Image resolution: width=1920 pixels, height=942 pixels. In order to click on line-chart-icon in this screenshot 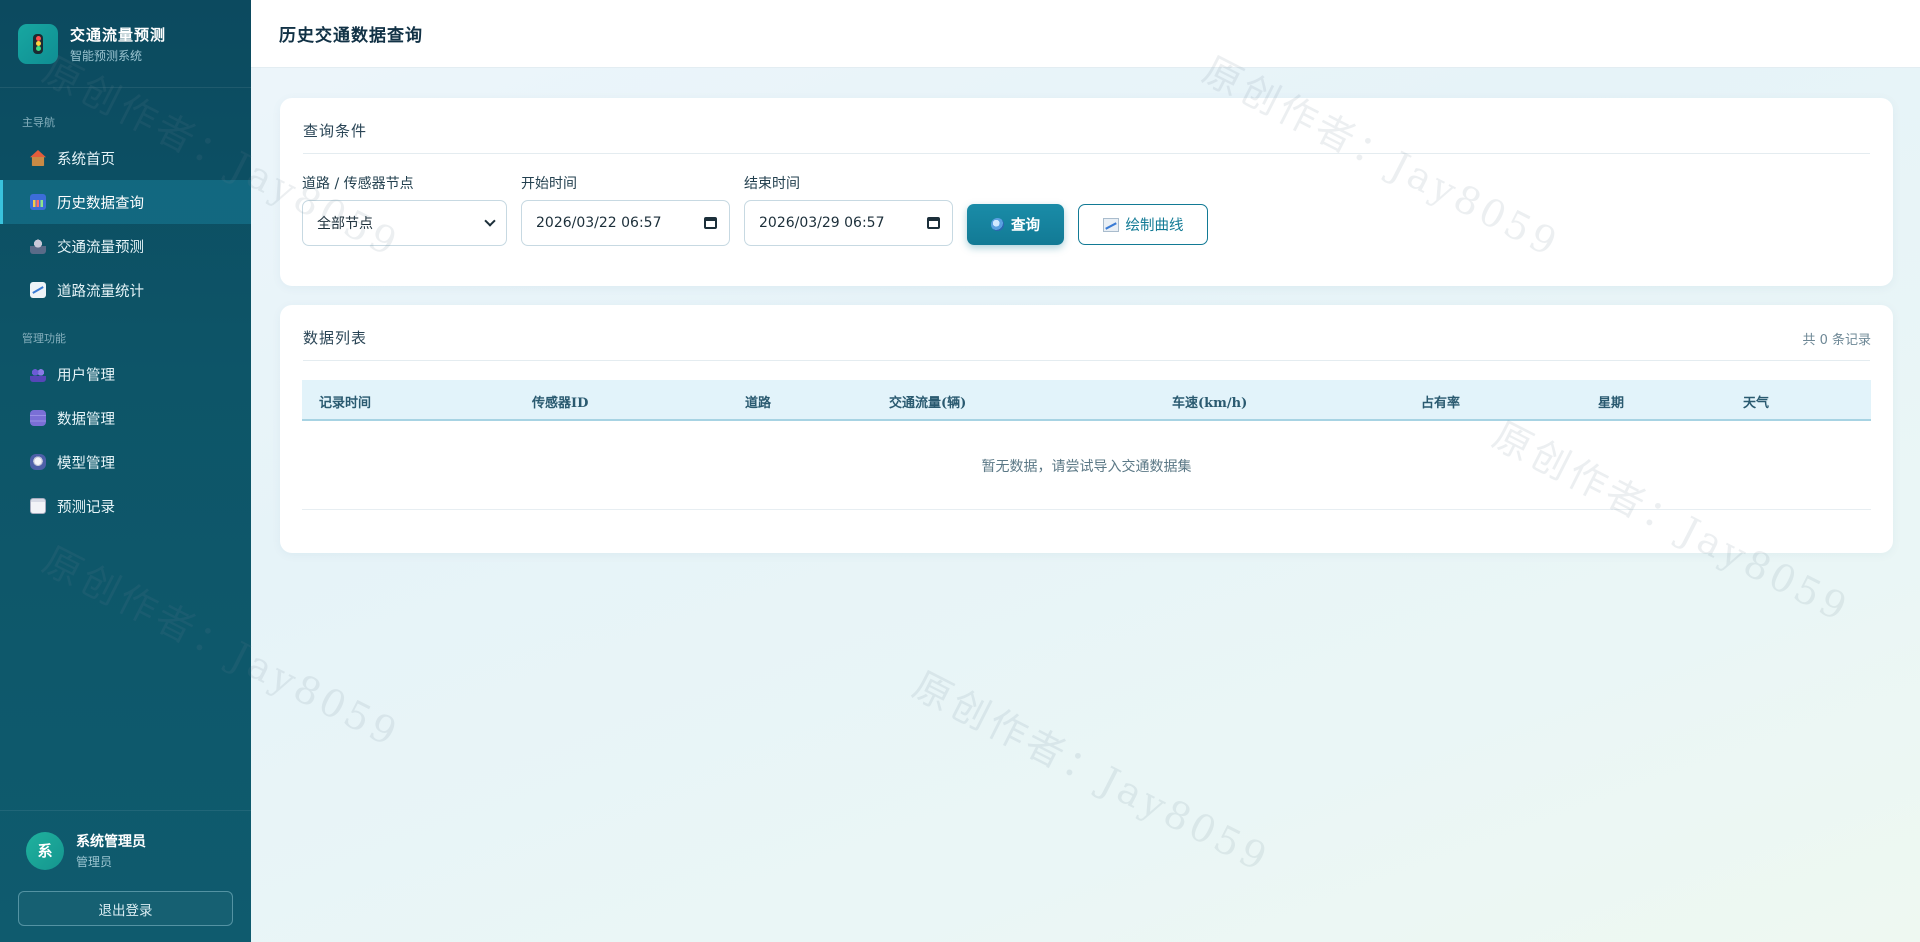, I will do `click(1110, 224)`.